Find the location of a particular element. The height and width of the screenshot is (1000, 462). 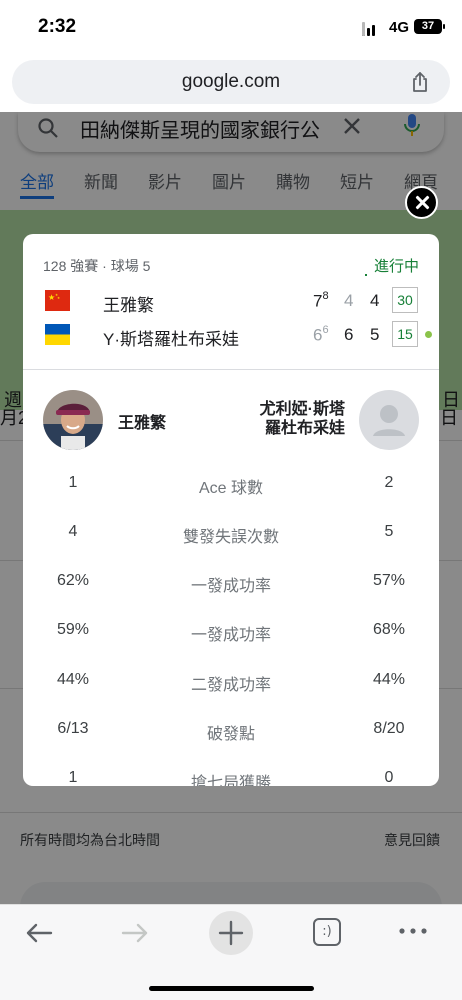

serving-indicator is located at coordinates (428, 334).